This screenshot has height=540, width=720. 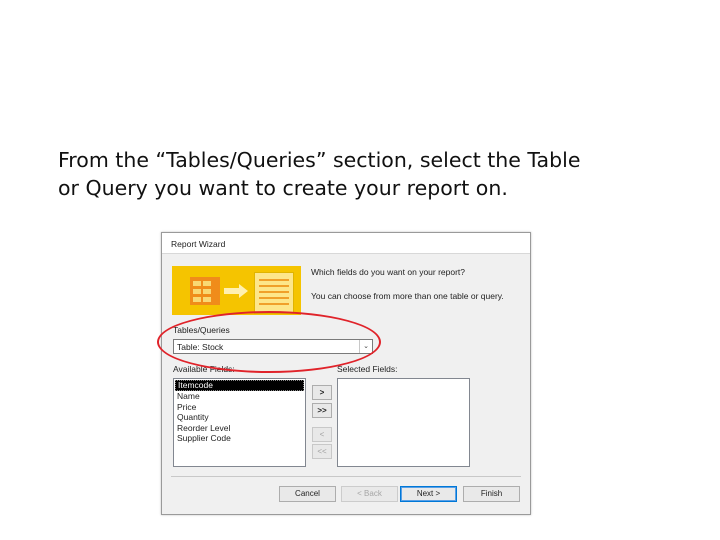 What do you see at coordinates (239, 438) in the screenshot?
I see `list-item: Supplier Code` at bounding box center [239, 438].